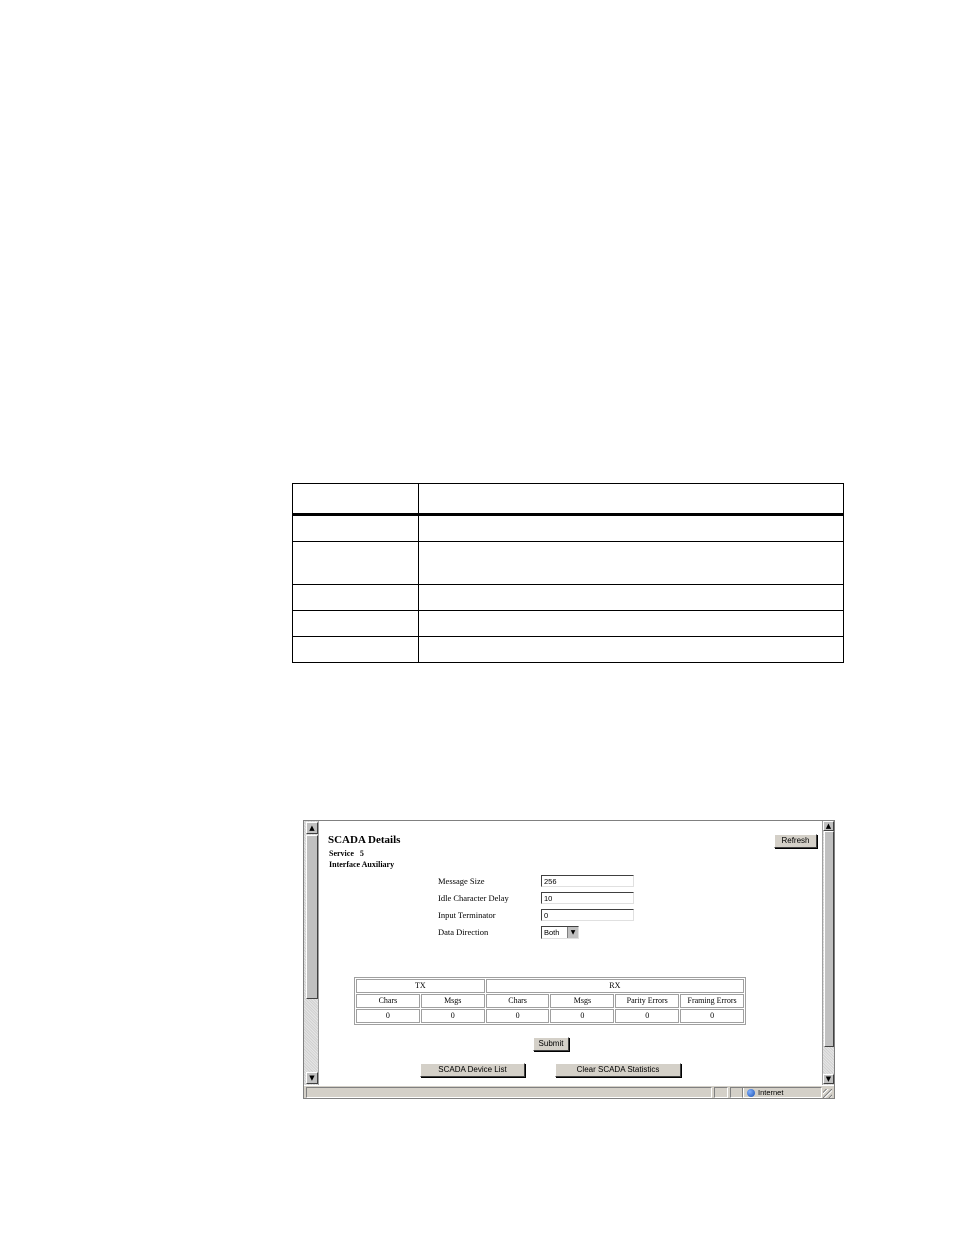  Describe the element at coordinates (552, 932) in the screenshot. I see `data-direction-value: Both` at that location.